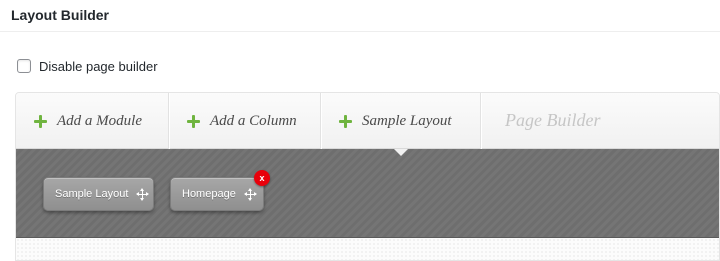 This screenshot has height=261, width=720. What do you see at coordinates (367, 249) in the screenshot?
I see `builder-content-area` at bounding box center [367, 249].